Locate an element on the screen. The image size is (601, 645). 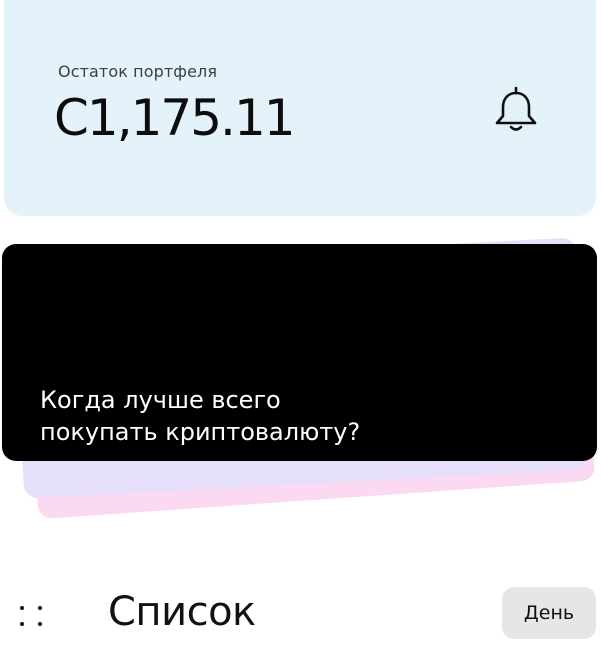
promo-text: Когда лучше всего покупать криптовалюту? is located at coordinates (290, 416).